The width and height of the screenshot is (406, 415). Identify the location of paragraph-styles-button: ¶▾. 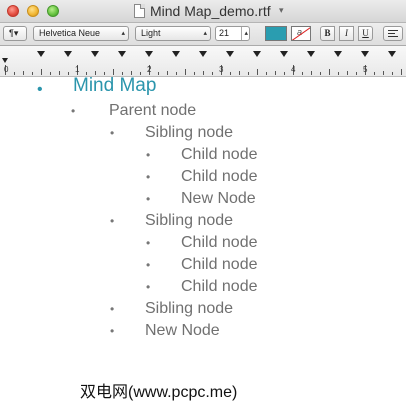
(15, 33).